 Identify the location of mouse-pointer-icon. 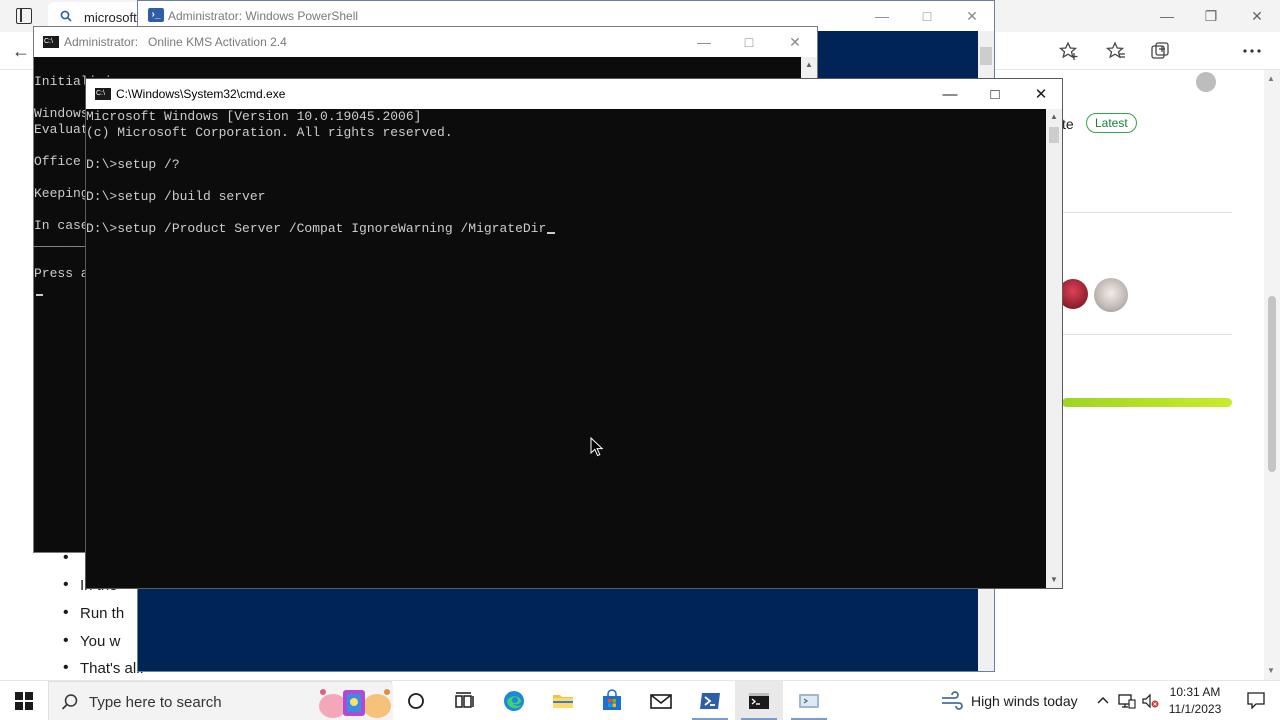
(597, 447).